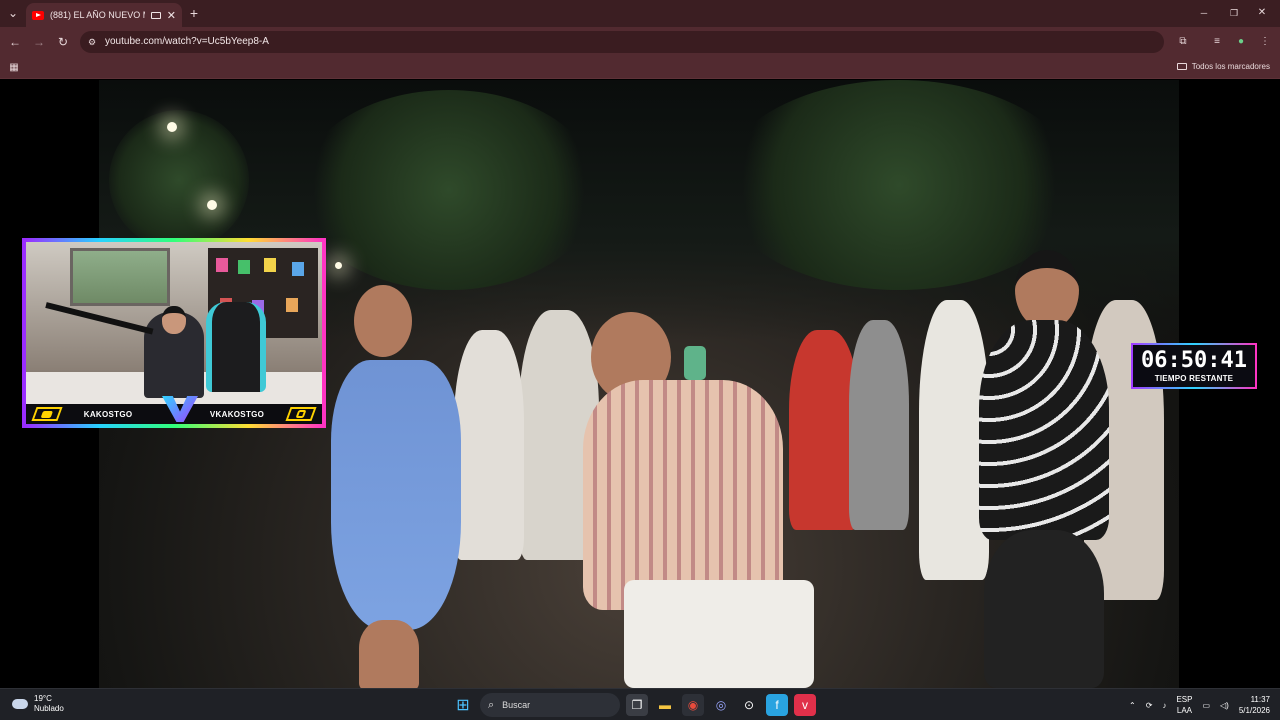 The height and width of the screenshot is (720, 1280). I want to click on webcam-overlay: KAKOSTGO VKAKOSTGO, so click(174, 333).